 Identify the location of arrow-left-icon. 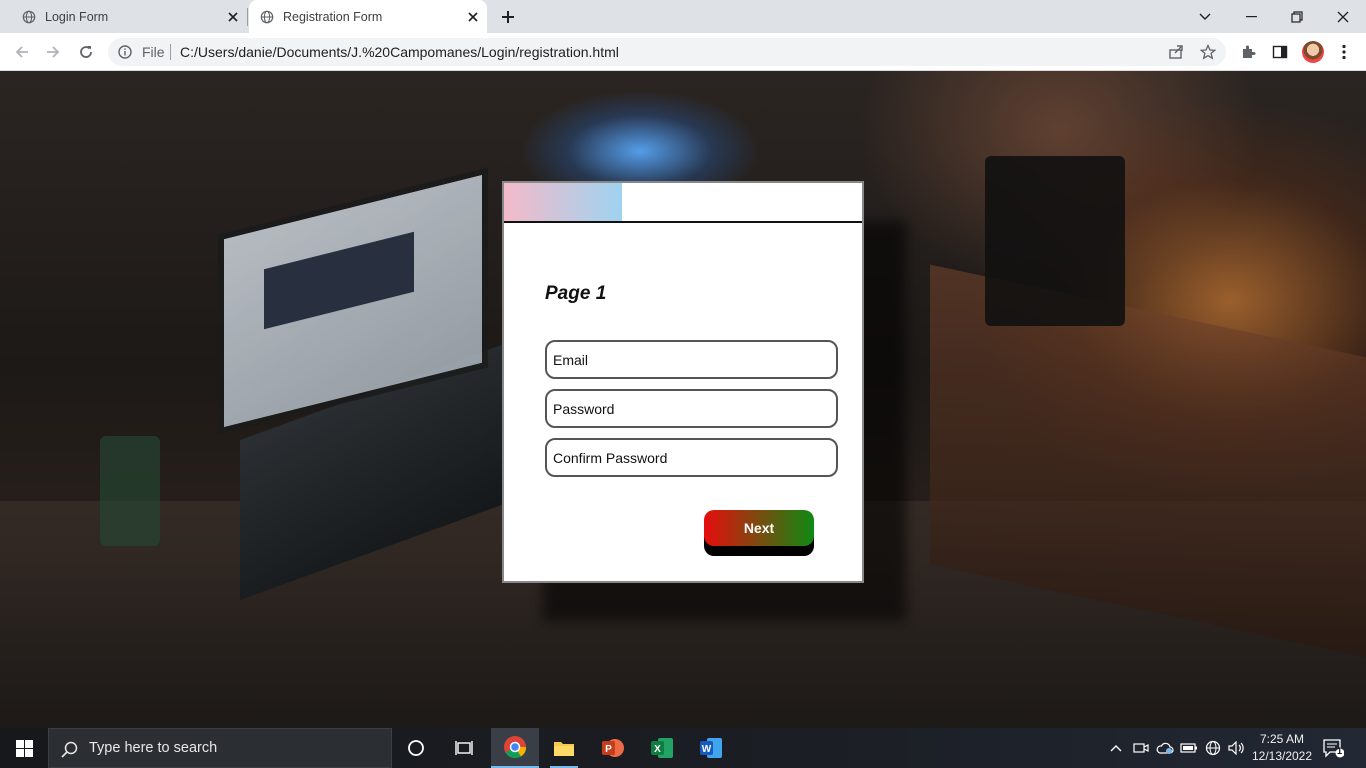
(21, 52).